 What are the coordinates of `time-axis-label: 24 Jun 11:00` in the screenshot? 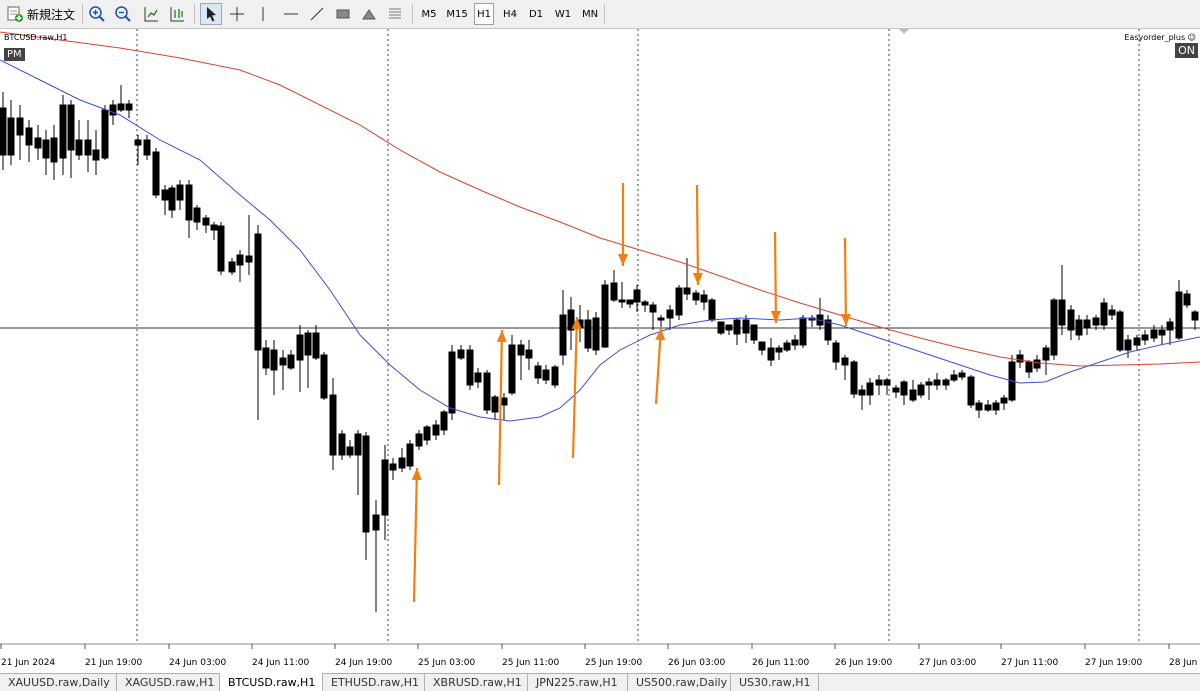 It's located at (280, 663).